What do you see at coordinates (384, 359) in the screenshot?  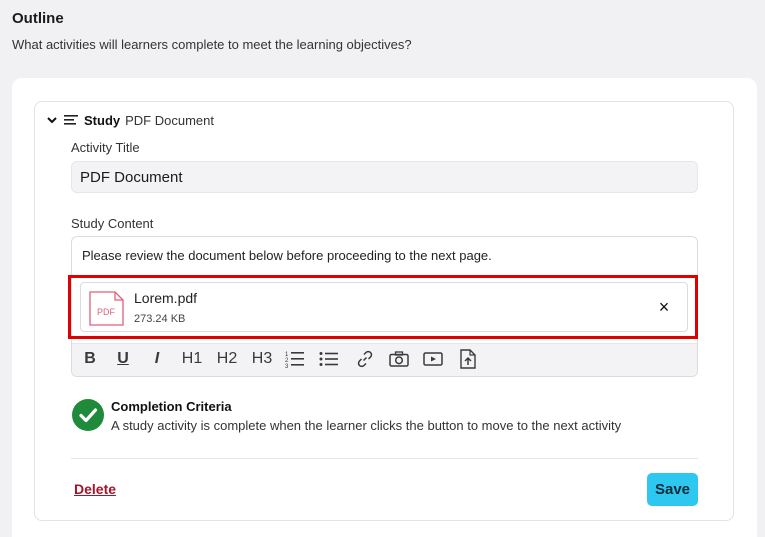 I see `editor-toolbar` at bounding box center [384, 359].